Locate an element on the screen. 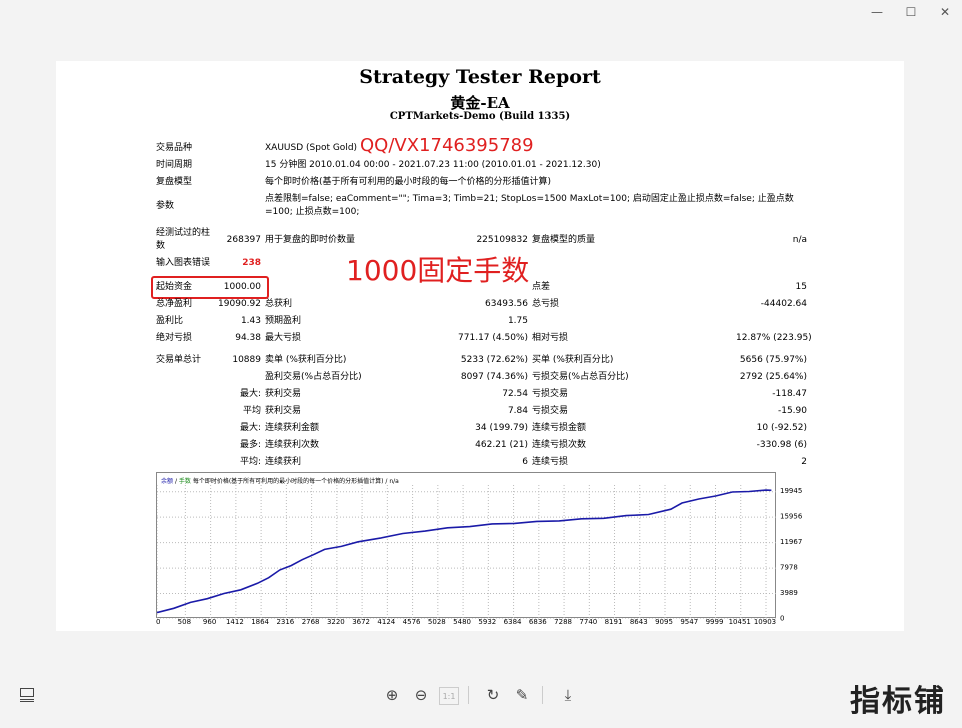 The image size is (962, 728). ea-name: 黄金-EA is located at coordinates (480, 103).